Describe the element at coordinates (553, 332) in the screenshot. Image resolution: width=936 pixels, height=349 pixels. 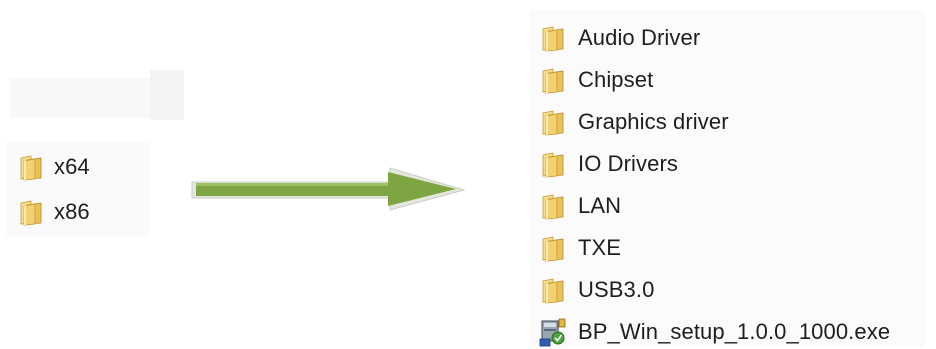
I see `installer-exe-icon` at that location.